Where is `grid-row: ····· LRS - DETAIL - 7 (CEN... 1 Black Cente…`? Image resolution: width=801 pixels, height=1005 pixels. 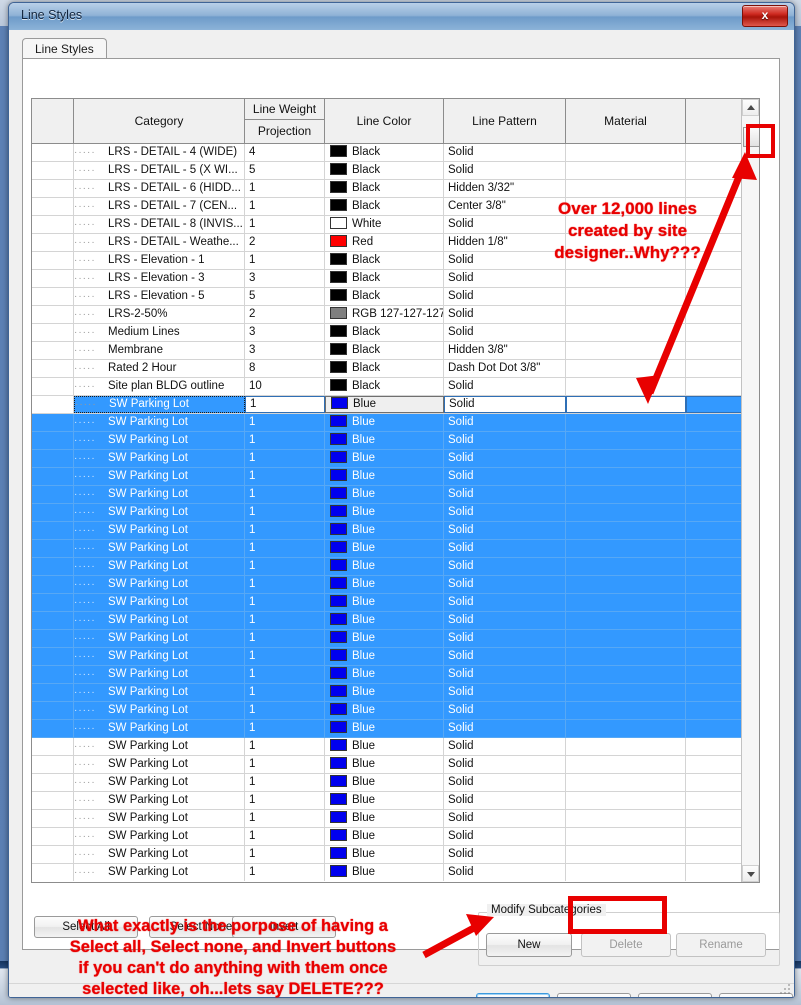 grid-row: ····· LRS - DETAIL - 7 (CEN... 1 Black Cente… is located at coordinates (395, 207).